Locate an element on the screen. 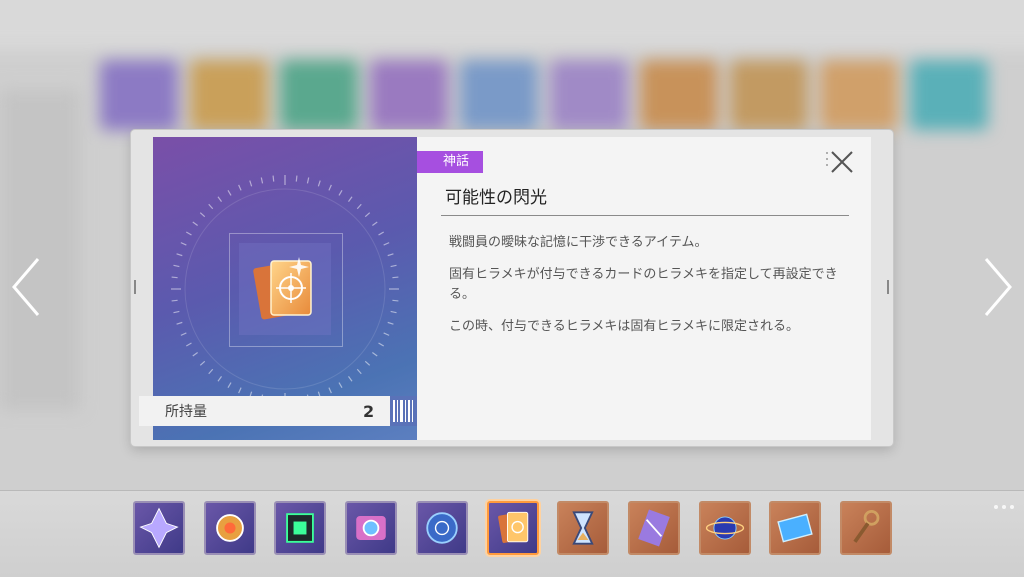  hourglass-icon is located at coordinates (583, 528).